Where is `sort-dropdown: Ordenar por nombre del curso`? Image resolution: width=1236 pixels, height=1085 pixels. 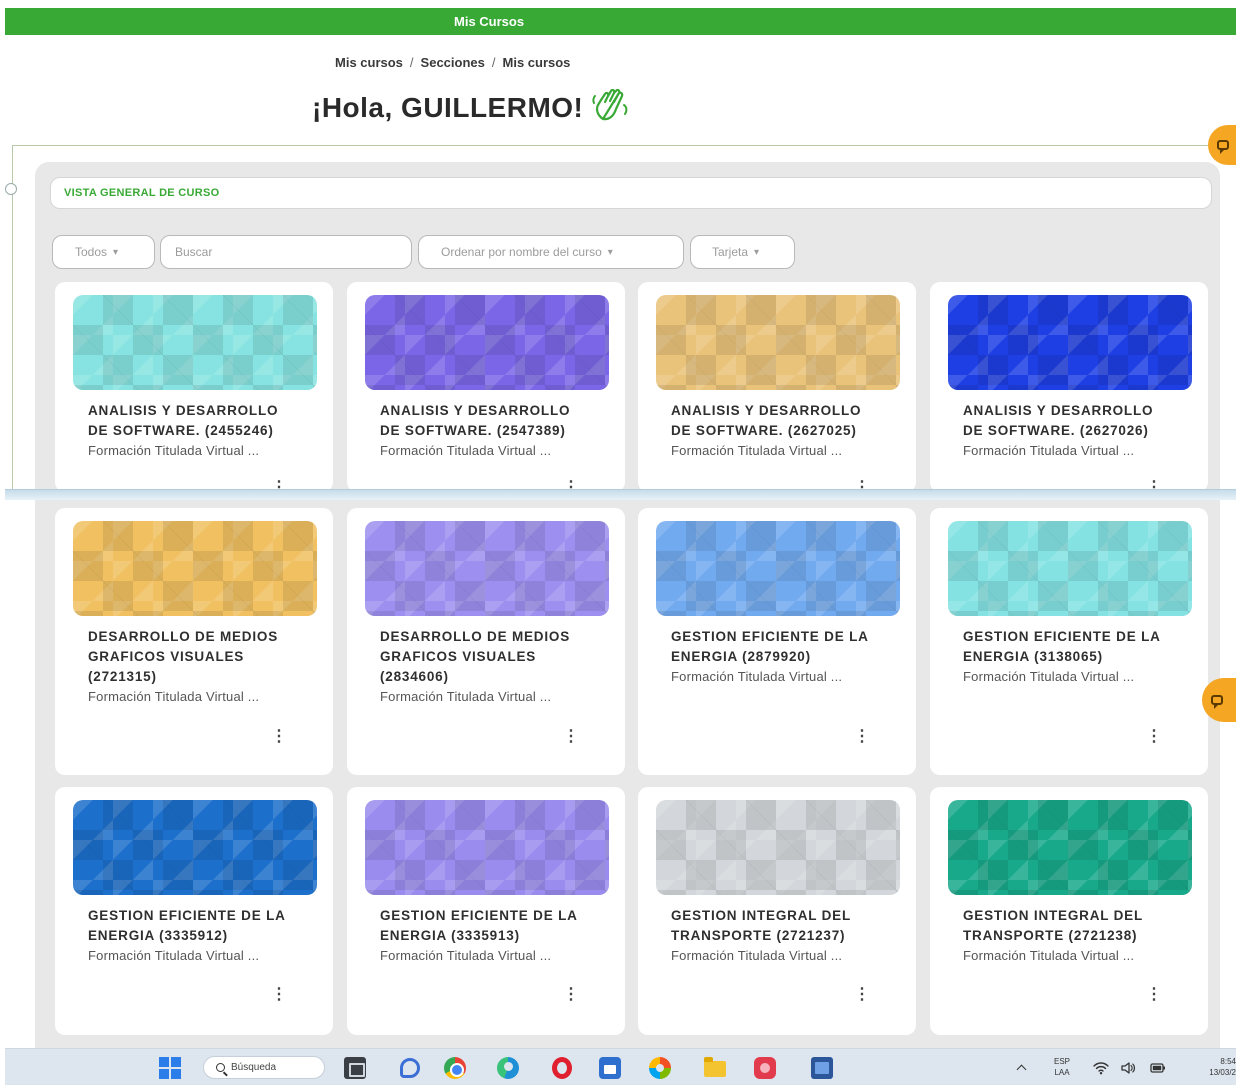
sort-dropdown: Ordenar por nombre del curso is located at coordinates (551, 252).